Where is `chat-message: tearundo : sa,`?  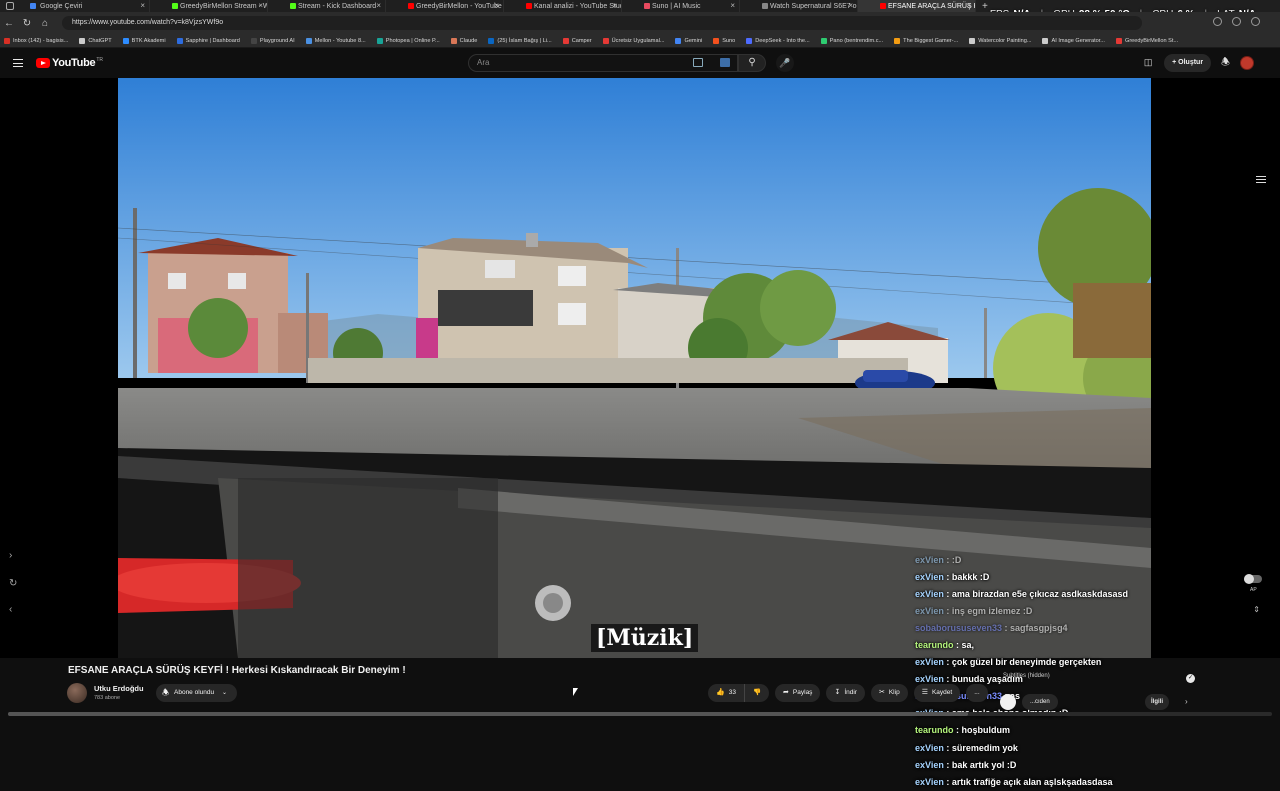
chat-message: tearundo : sa, is located at coordinates (1021, 645).